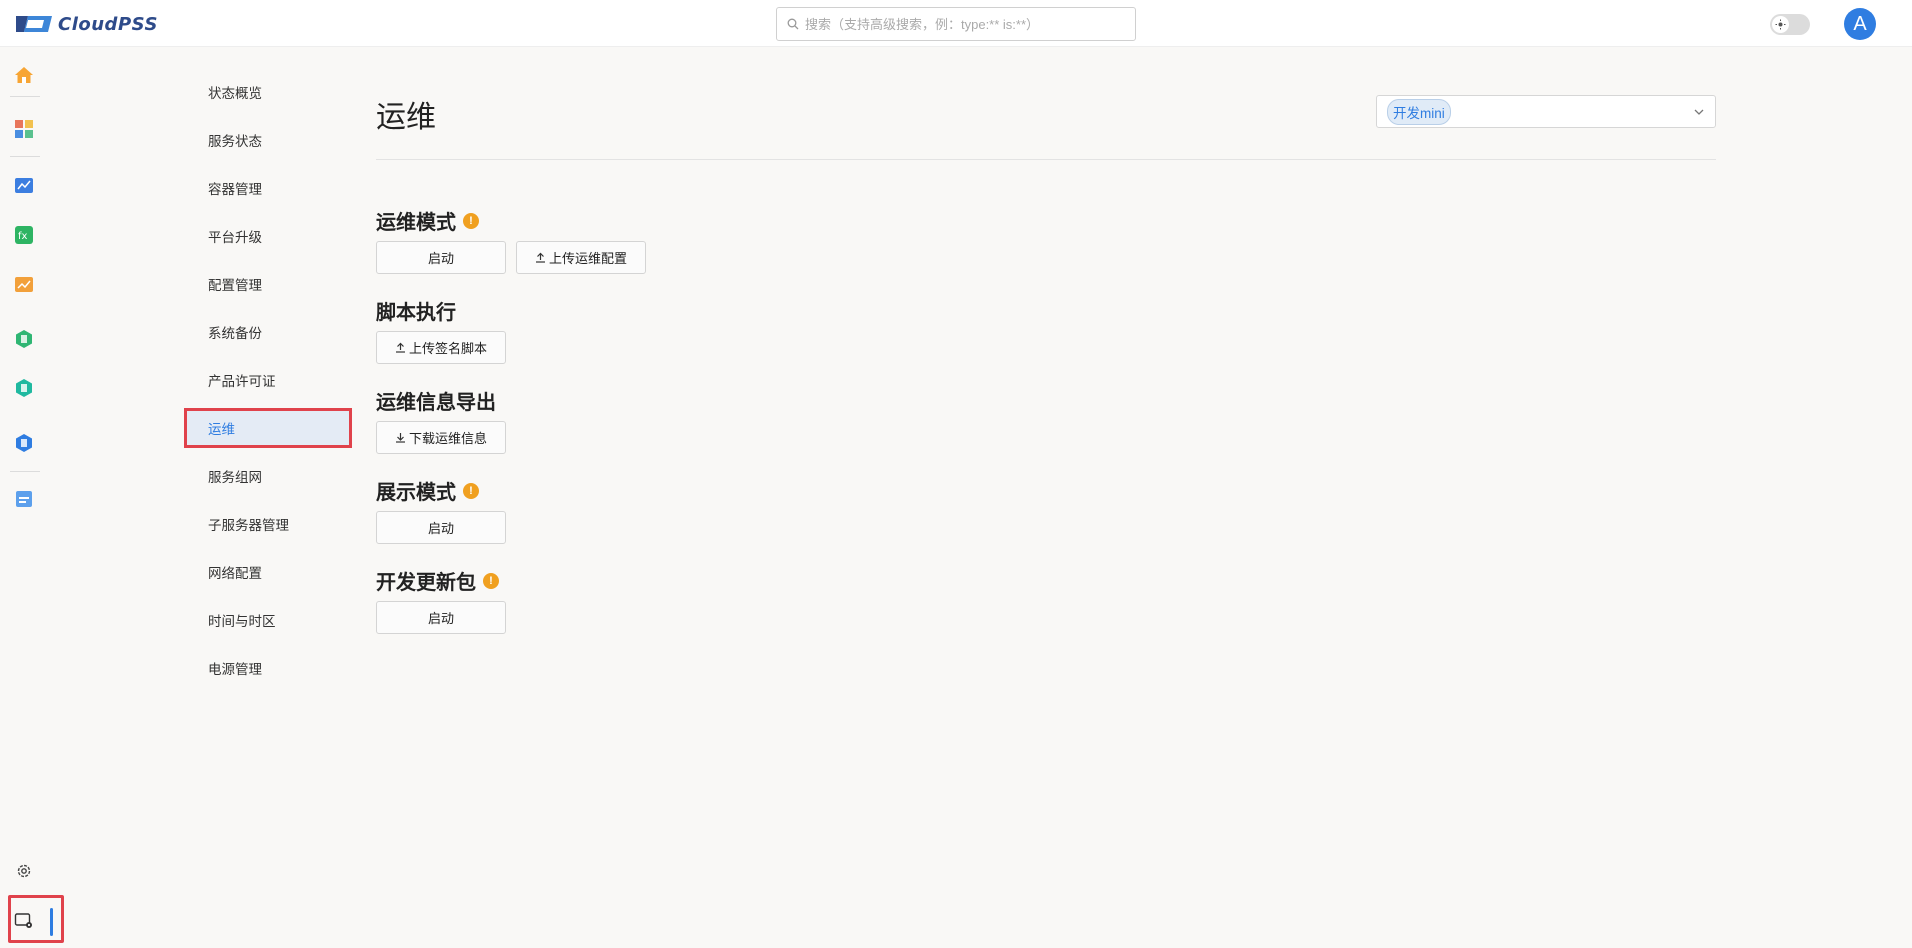  Describe the element at coordinates (406, 117) in the screenshot. I see `page-title: 运维` at that location.